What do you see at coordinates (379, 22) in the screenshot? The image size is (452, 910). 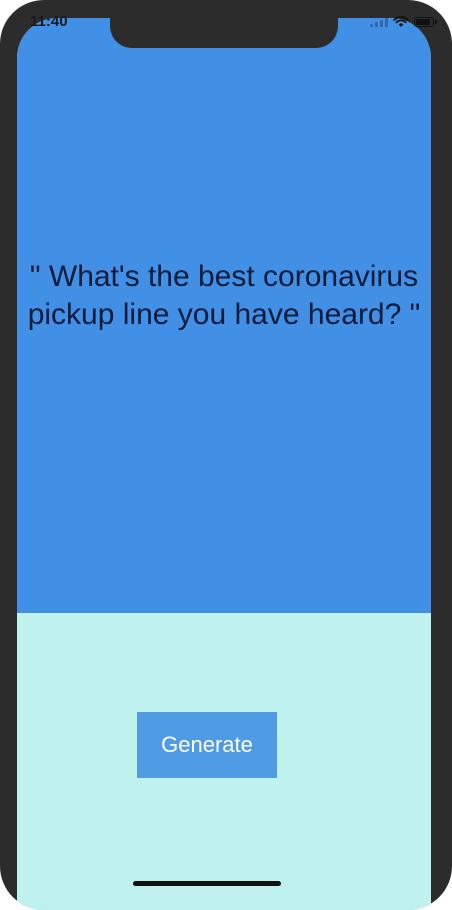 I see `signal-icon` at bounding box center [379, 22].